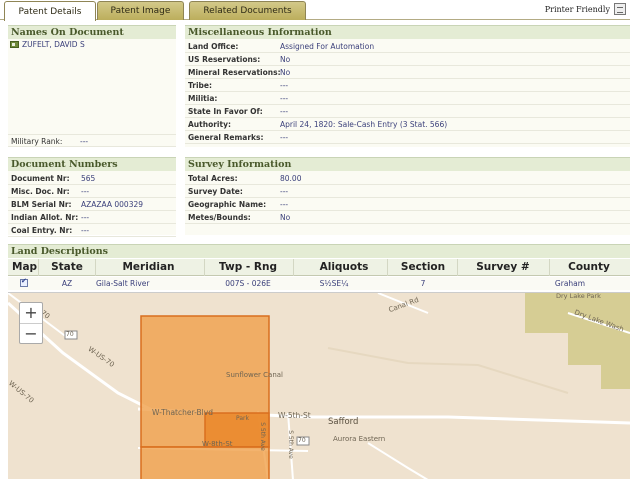 Image resolution: width=630 pixels, height=479 pixels. Describe the element at coordinates (67, 283) in the screenshot. I see `land-state: AZ` at that location.